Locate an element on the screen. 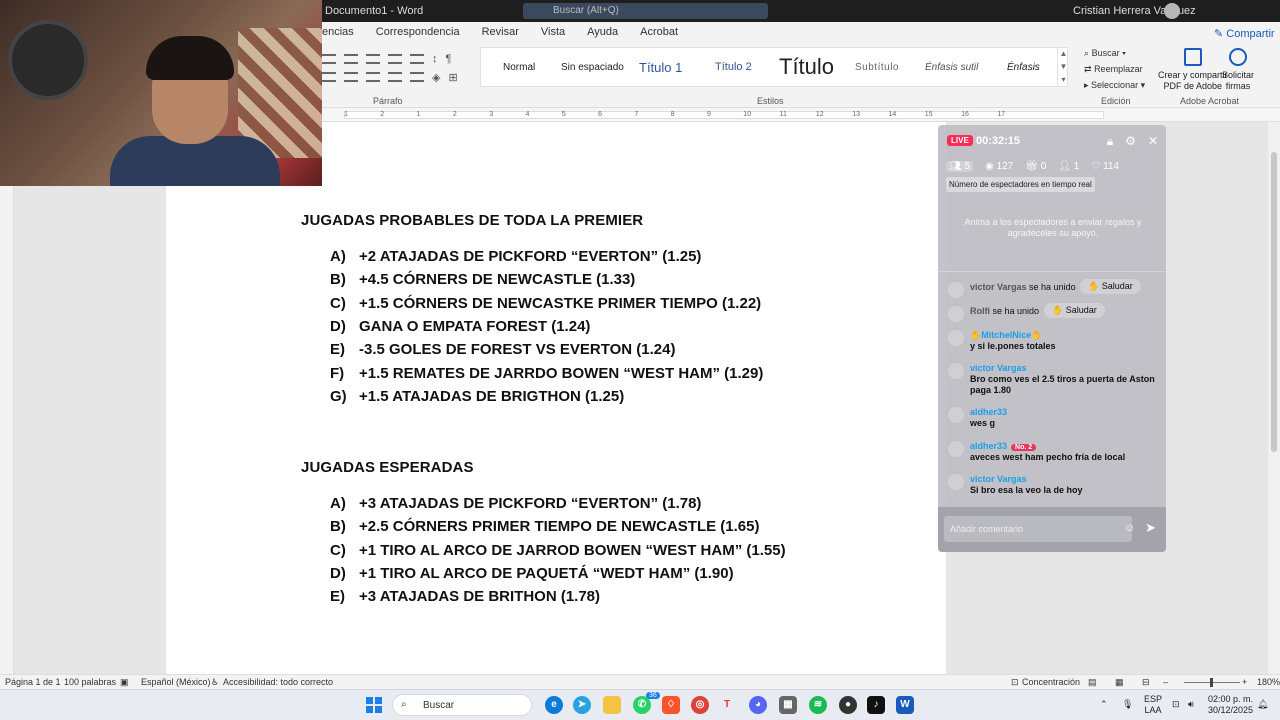  volume-icon: 🔊︎ is located at coordinates (1191, 704).